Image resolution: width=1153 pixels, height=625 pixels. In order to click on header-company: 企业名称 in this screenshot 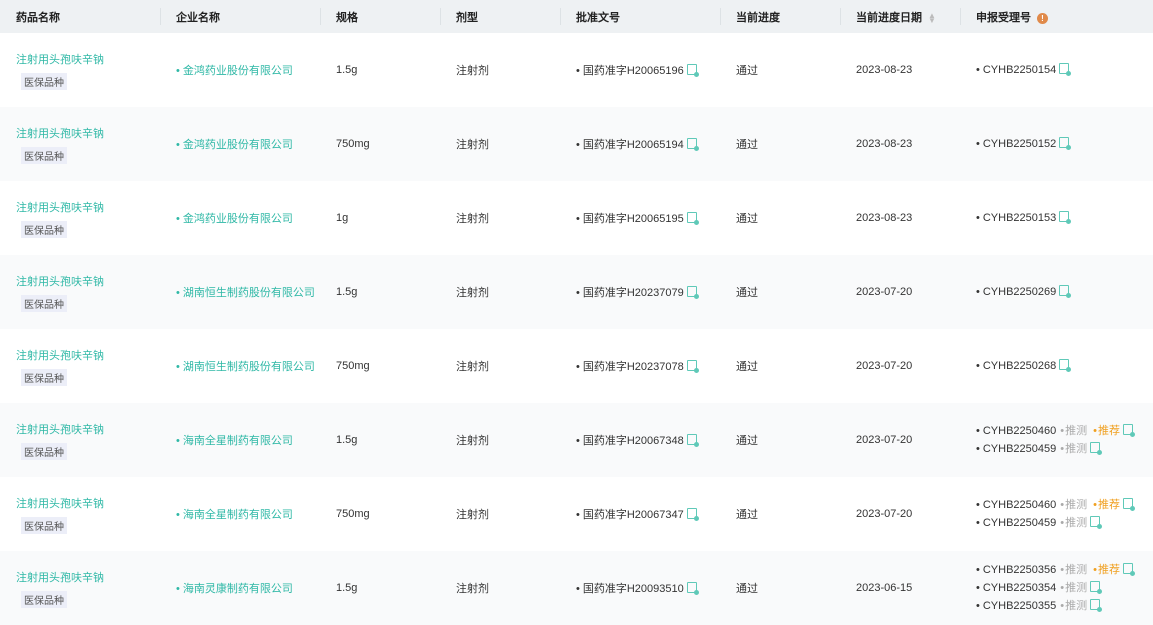, I will do `click(240, 16)`.